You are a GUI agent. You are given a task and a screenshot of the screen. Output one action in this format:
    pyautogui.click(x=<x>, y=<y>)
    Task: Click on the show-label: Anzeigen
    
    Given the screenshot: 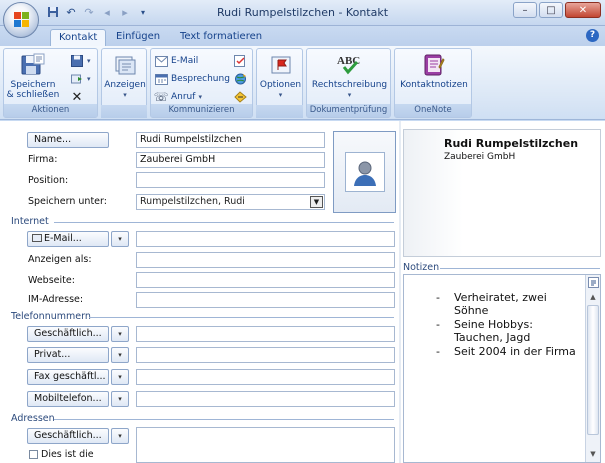 What is the action you would take?
    pyautogui.click(x=125, y=85)
    